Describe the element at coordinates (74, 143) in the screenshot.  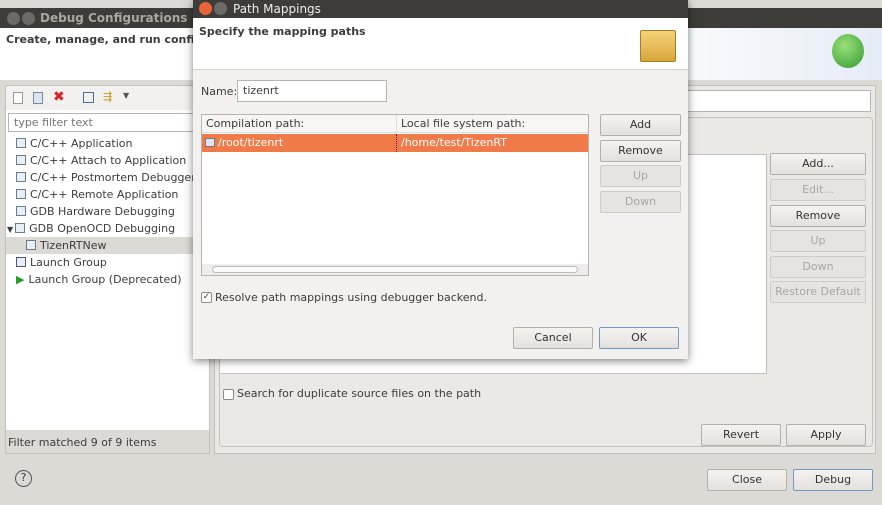
I see `tree-item: C/C++ Application` at that location.